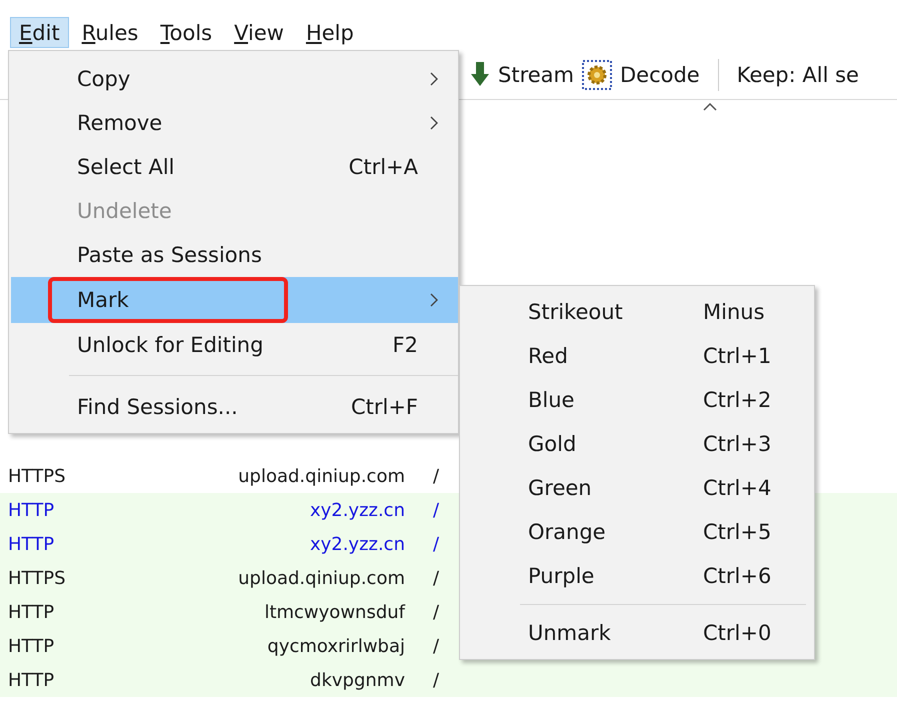 The image size is (897, 714). I want to click on host-cell-text: ltmcwyownsduf, so click(334, 612).